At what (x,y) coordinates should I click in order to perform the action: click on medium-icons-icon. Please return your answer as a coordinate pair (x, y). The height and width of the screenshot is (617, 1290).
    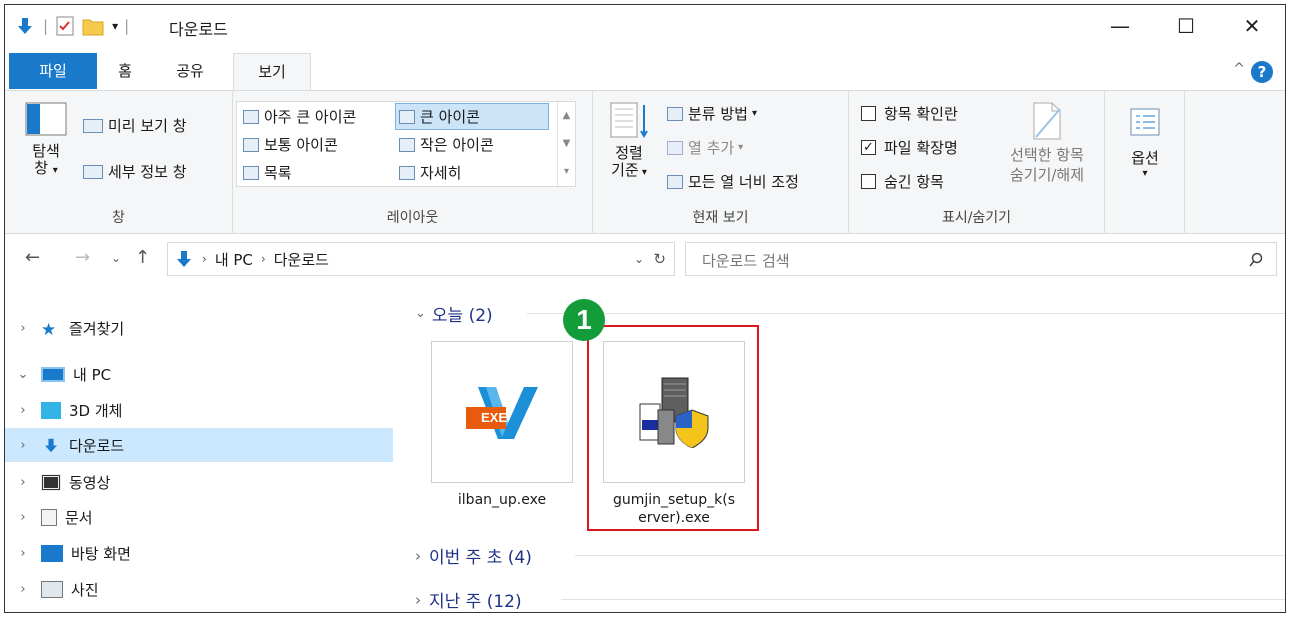
    Looking at the image, I should click on (251, 144).